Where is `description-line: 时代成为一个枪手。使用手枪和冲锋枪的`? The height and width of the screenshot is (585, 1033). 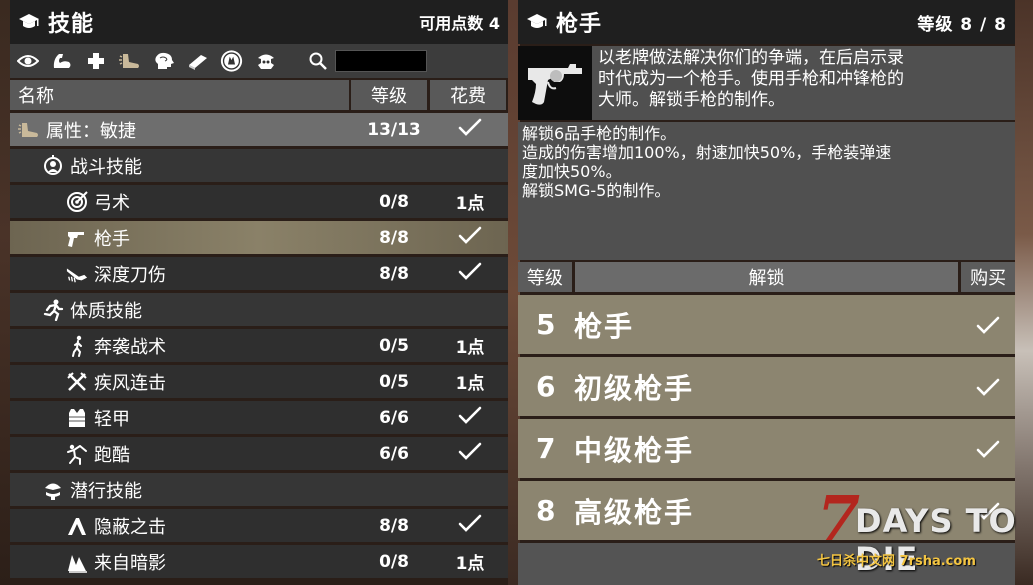
description-line: 时代成为一个枪手。使用手枪和冲锋枪的 is located at coordinates (751, 79).